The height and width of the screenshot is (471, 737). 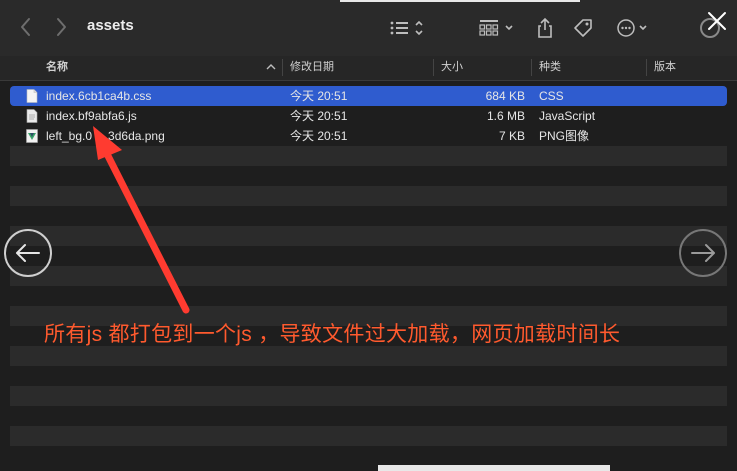 What do you see at coordinates (332, 334) in the screenshot?
I see `annotation-text: 所有js 都打包到一个js ，导致文件过大加载，网页加载时间长` at bounding box center [332, 334].